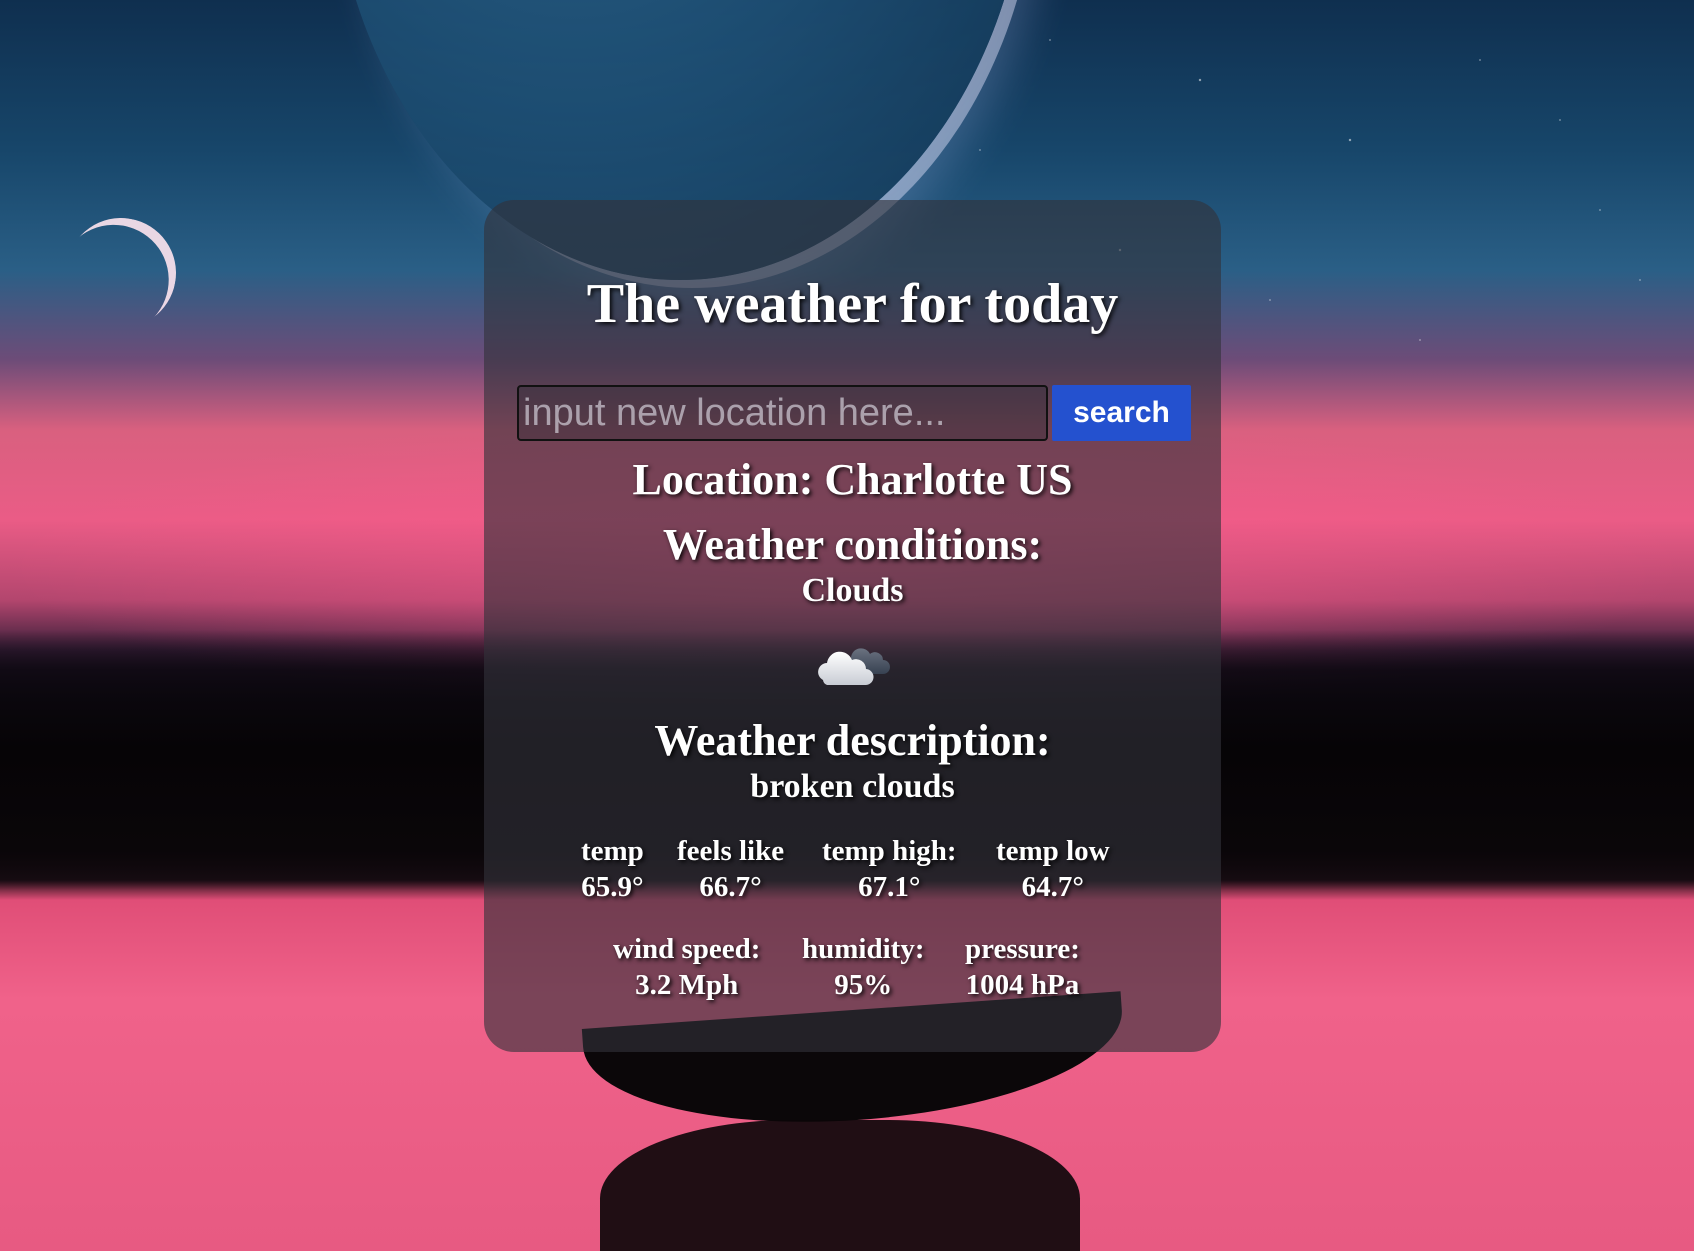  I want to click on conditions-value: Clouds, so click(852, 590).